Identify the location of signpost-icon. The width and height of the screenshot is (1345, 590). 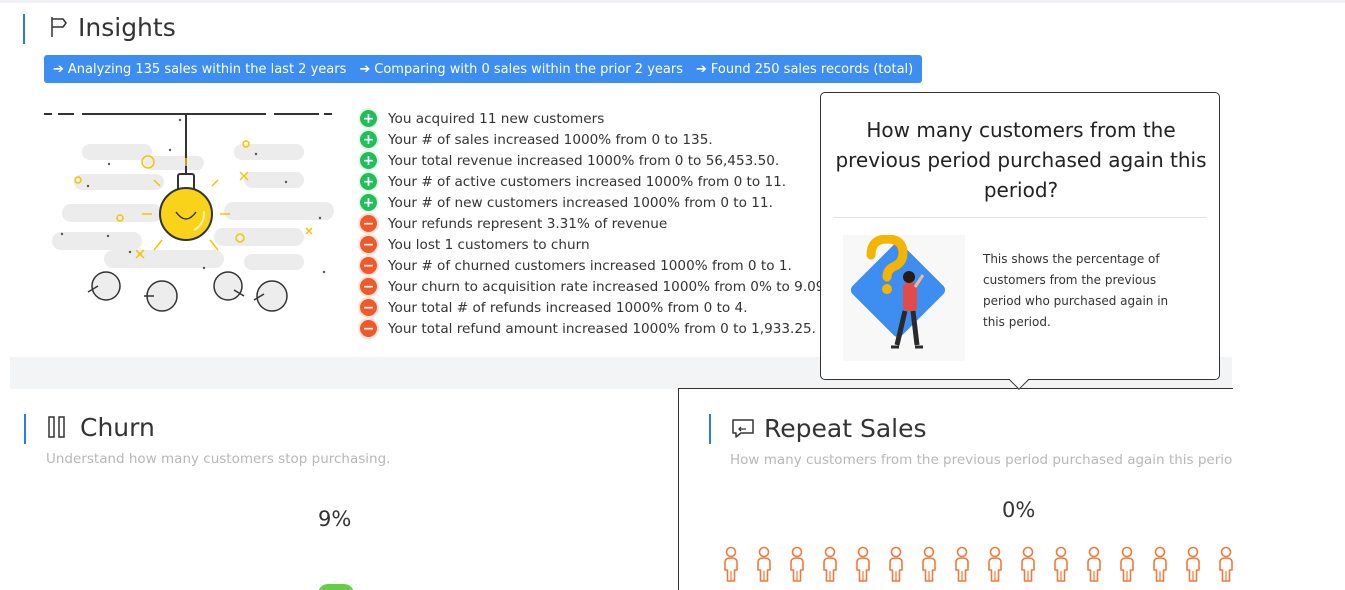
(56, 27).